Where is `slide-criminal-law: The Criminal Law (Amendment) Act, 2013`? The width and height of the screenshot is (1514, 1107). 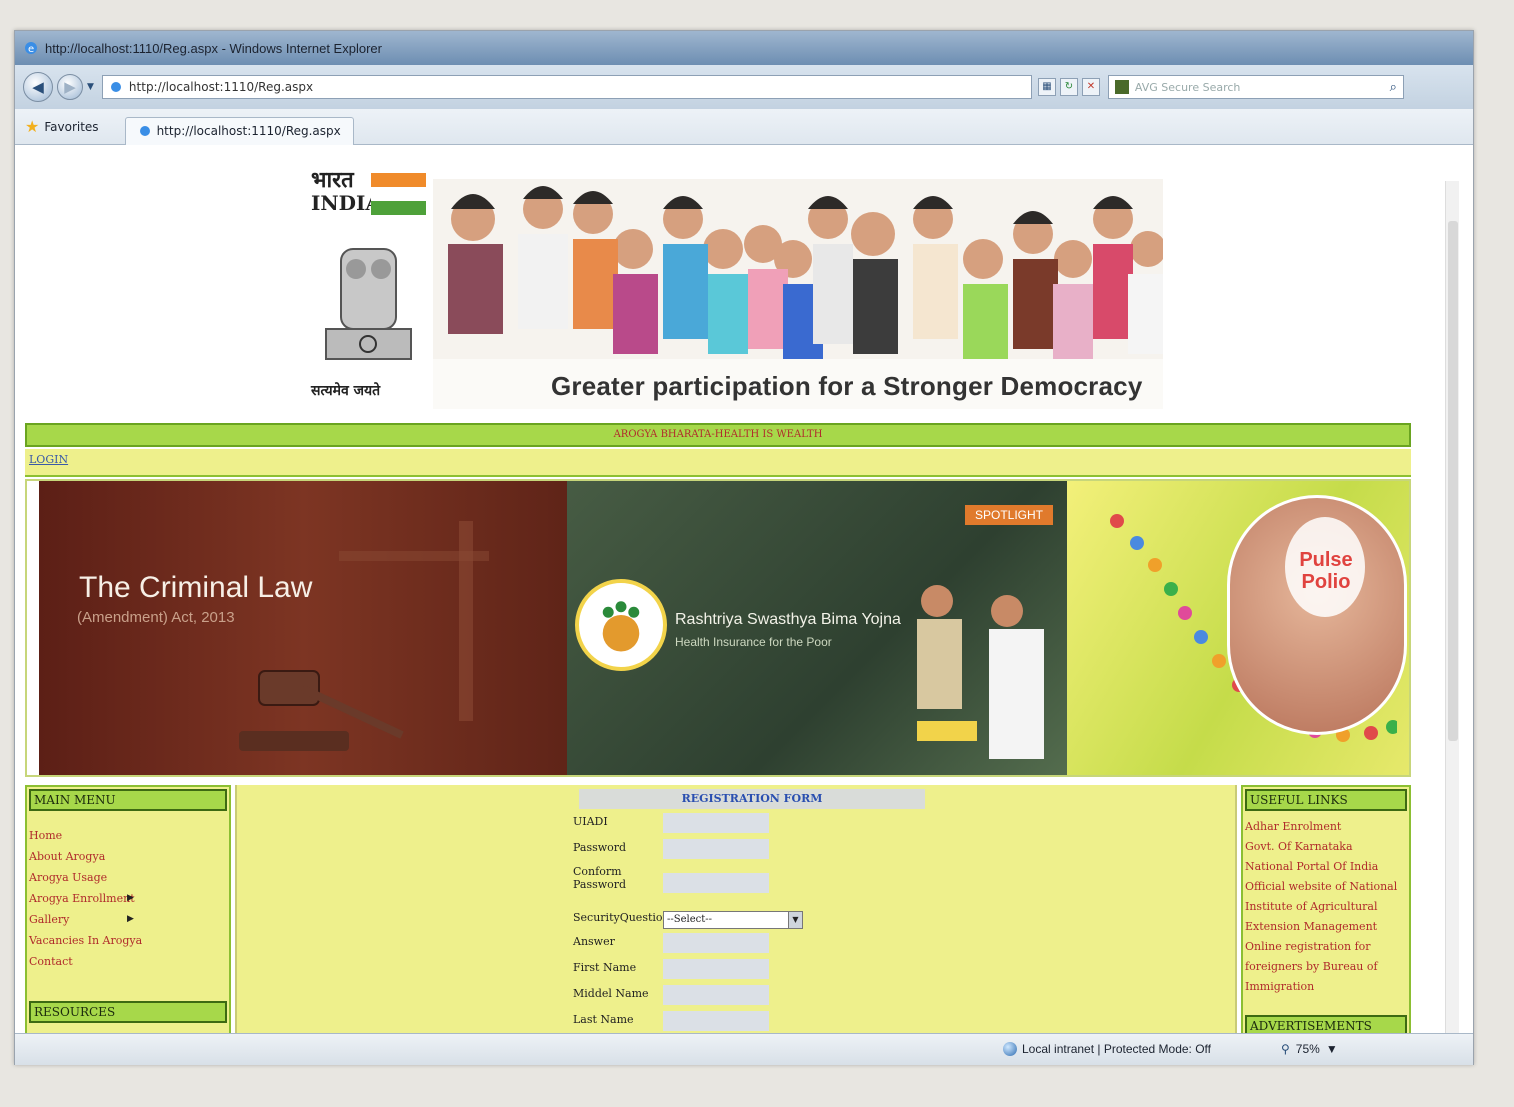
slide-criminal-law: The Criminal Law (Amendment) Act, 2013 is located at coordinates (304, 628).